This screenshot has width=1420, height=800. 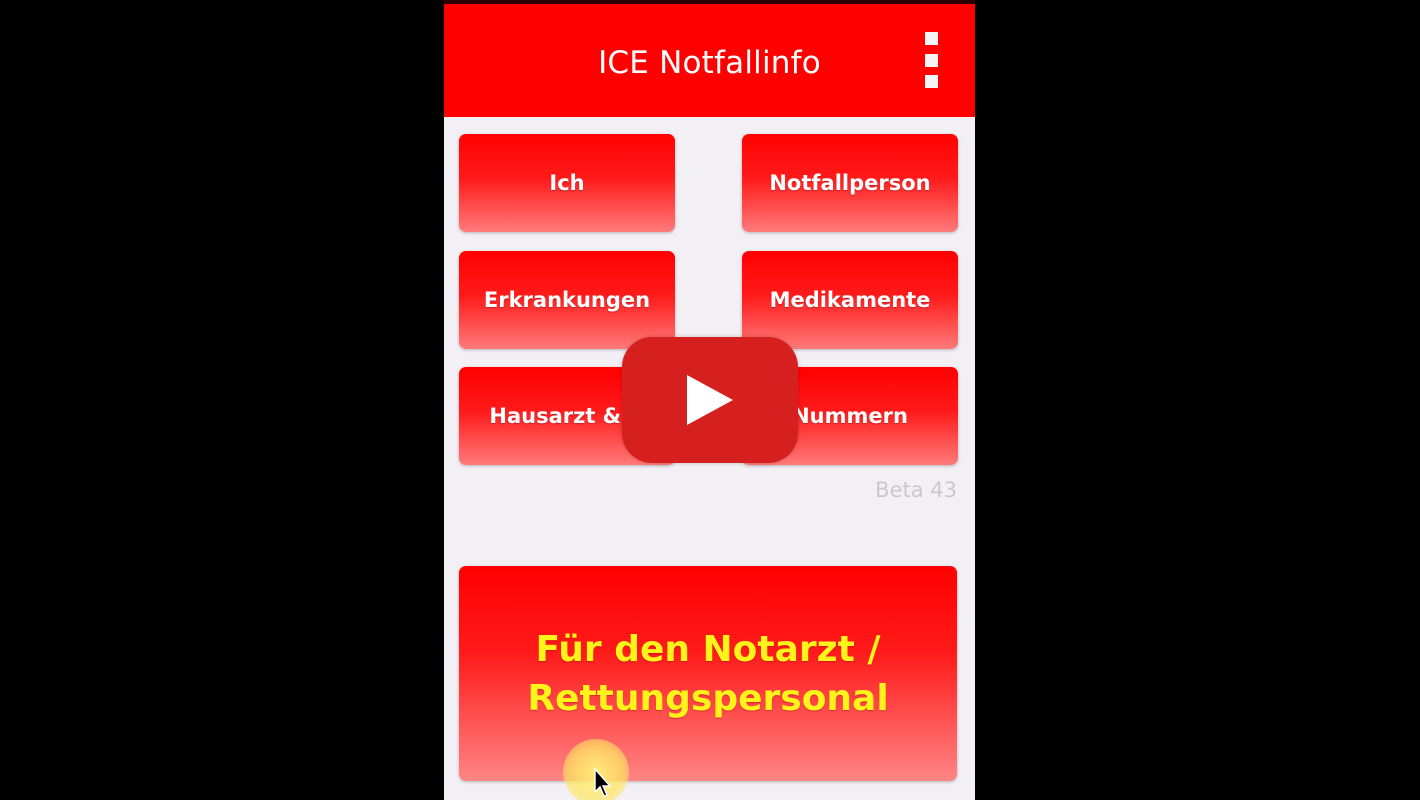 I want to click on emergency-label: Für den Notarzt / Rettungspersonal, so click(x=707, y=674).